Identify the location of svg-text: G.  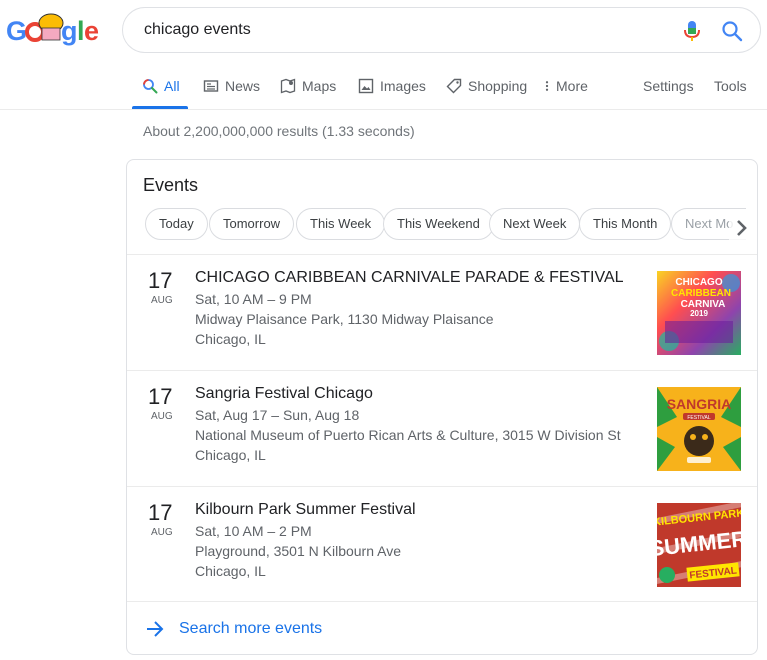
(16, 31).